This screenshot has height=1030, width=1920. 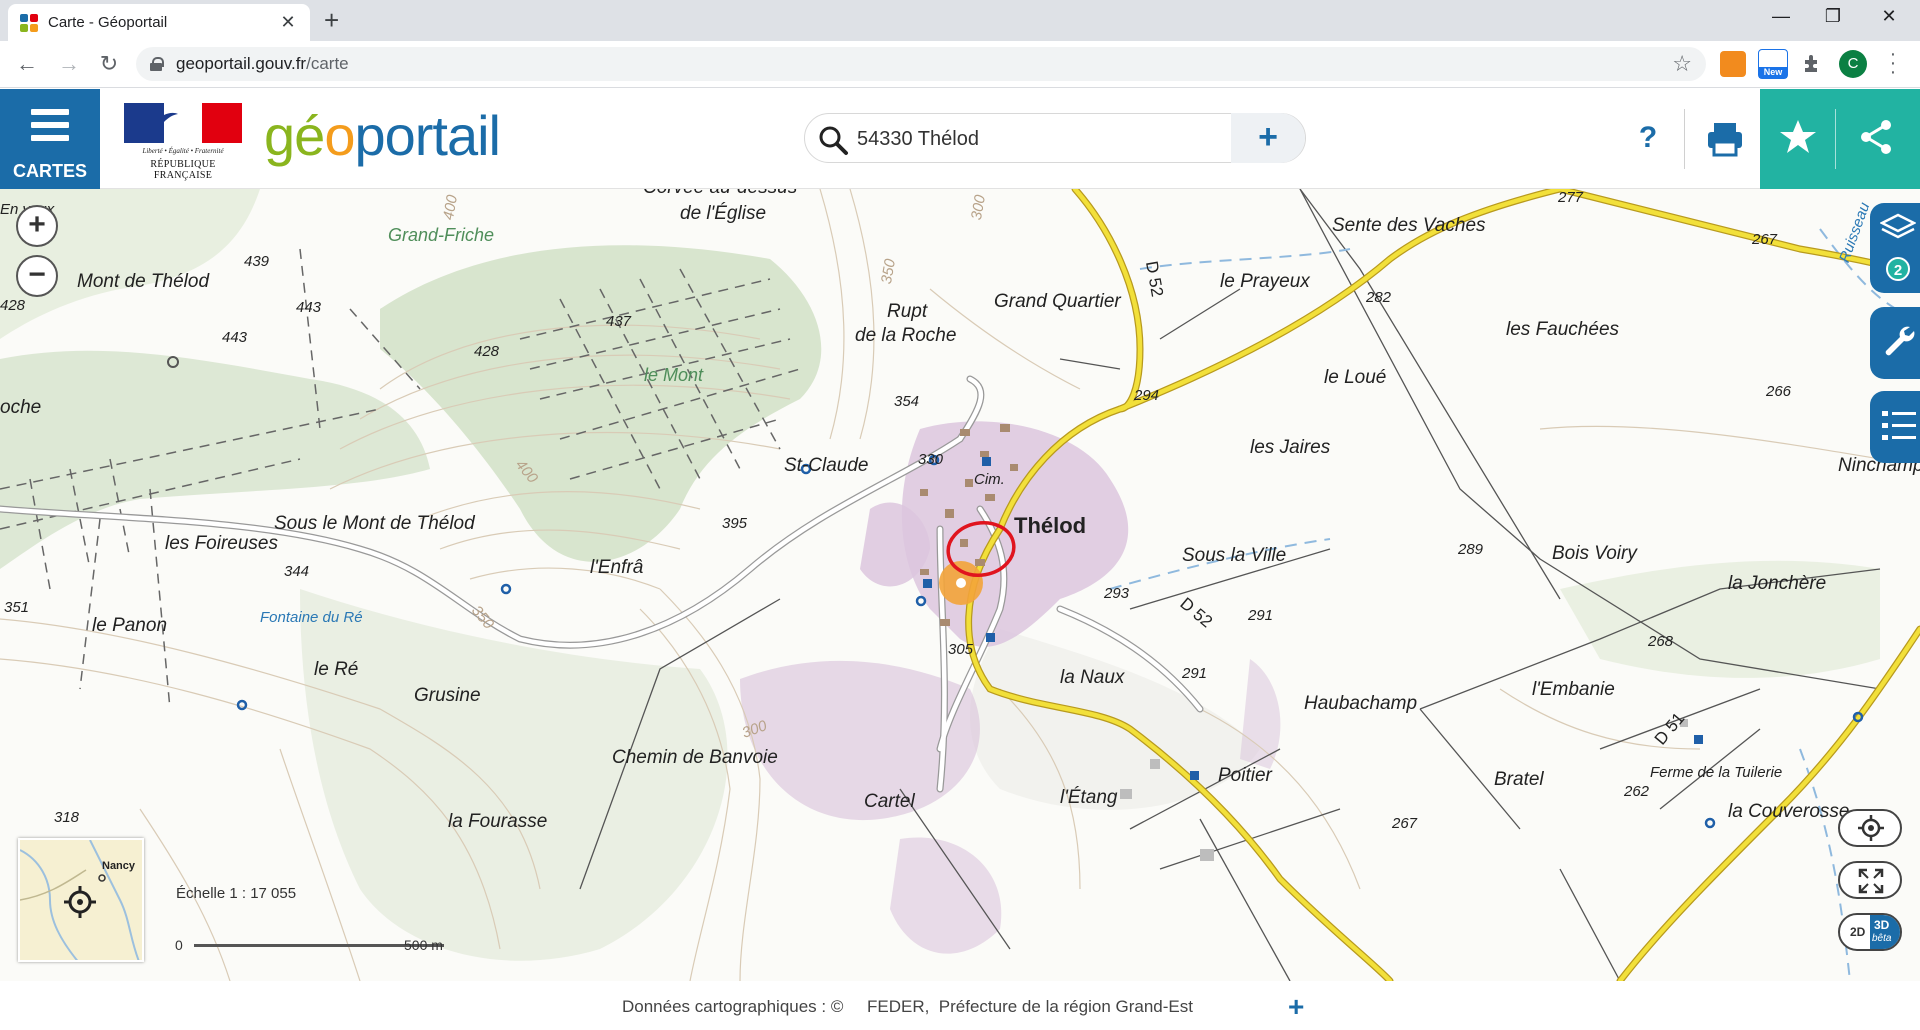 I want to click on maximize-icon: ❐, so click(x=1833, y=16).